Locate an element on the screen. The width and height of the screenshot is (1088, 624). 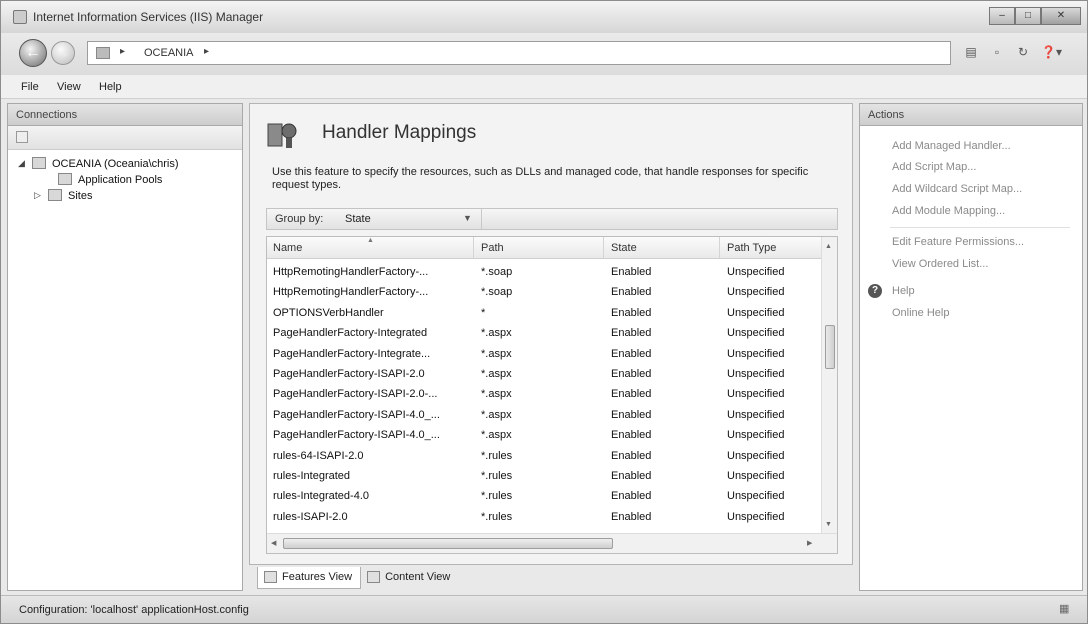
address-bar: ▸ OCEANIA ▸ is located at coordinates (519, 53).